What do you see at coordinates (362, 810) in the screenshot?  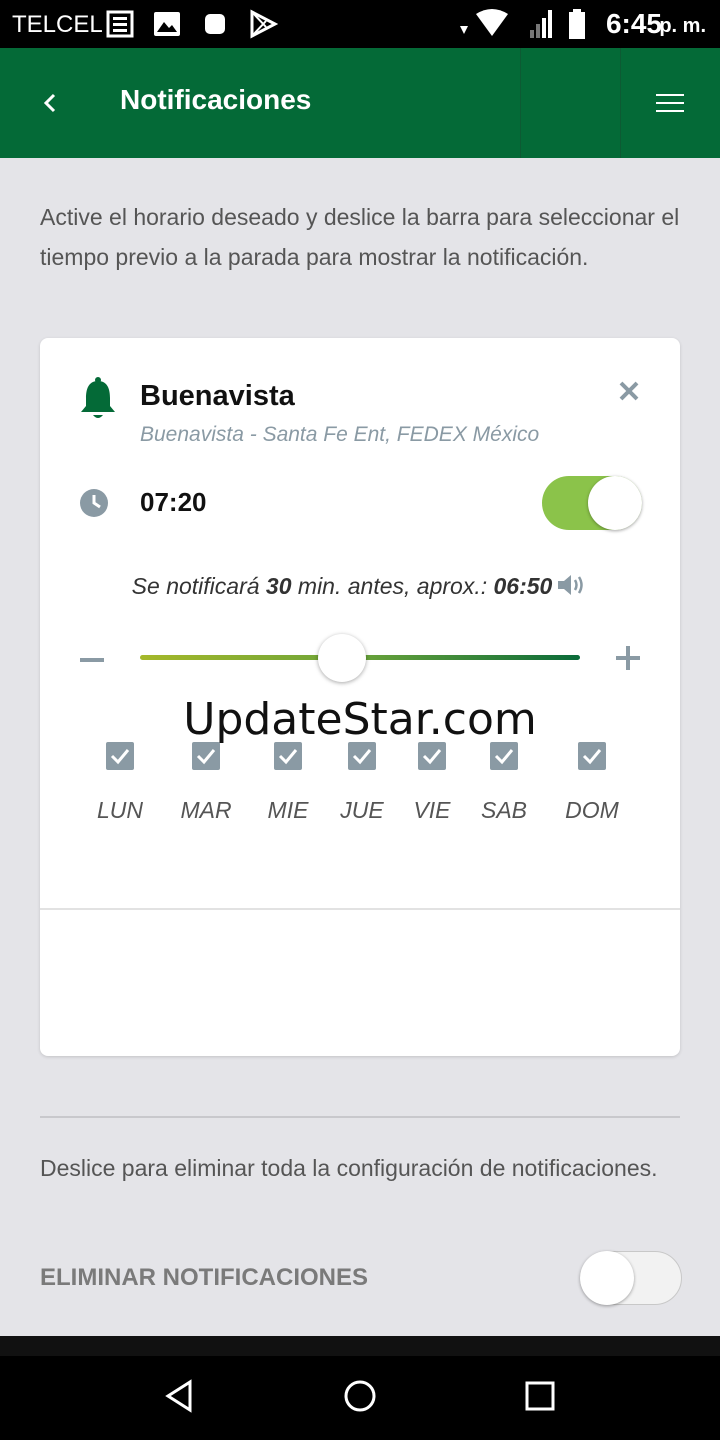 I see `day-label: JUE` at bounding box center [362, 810].